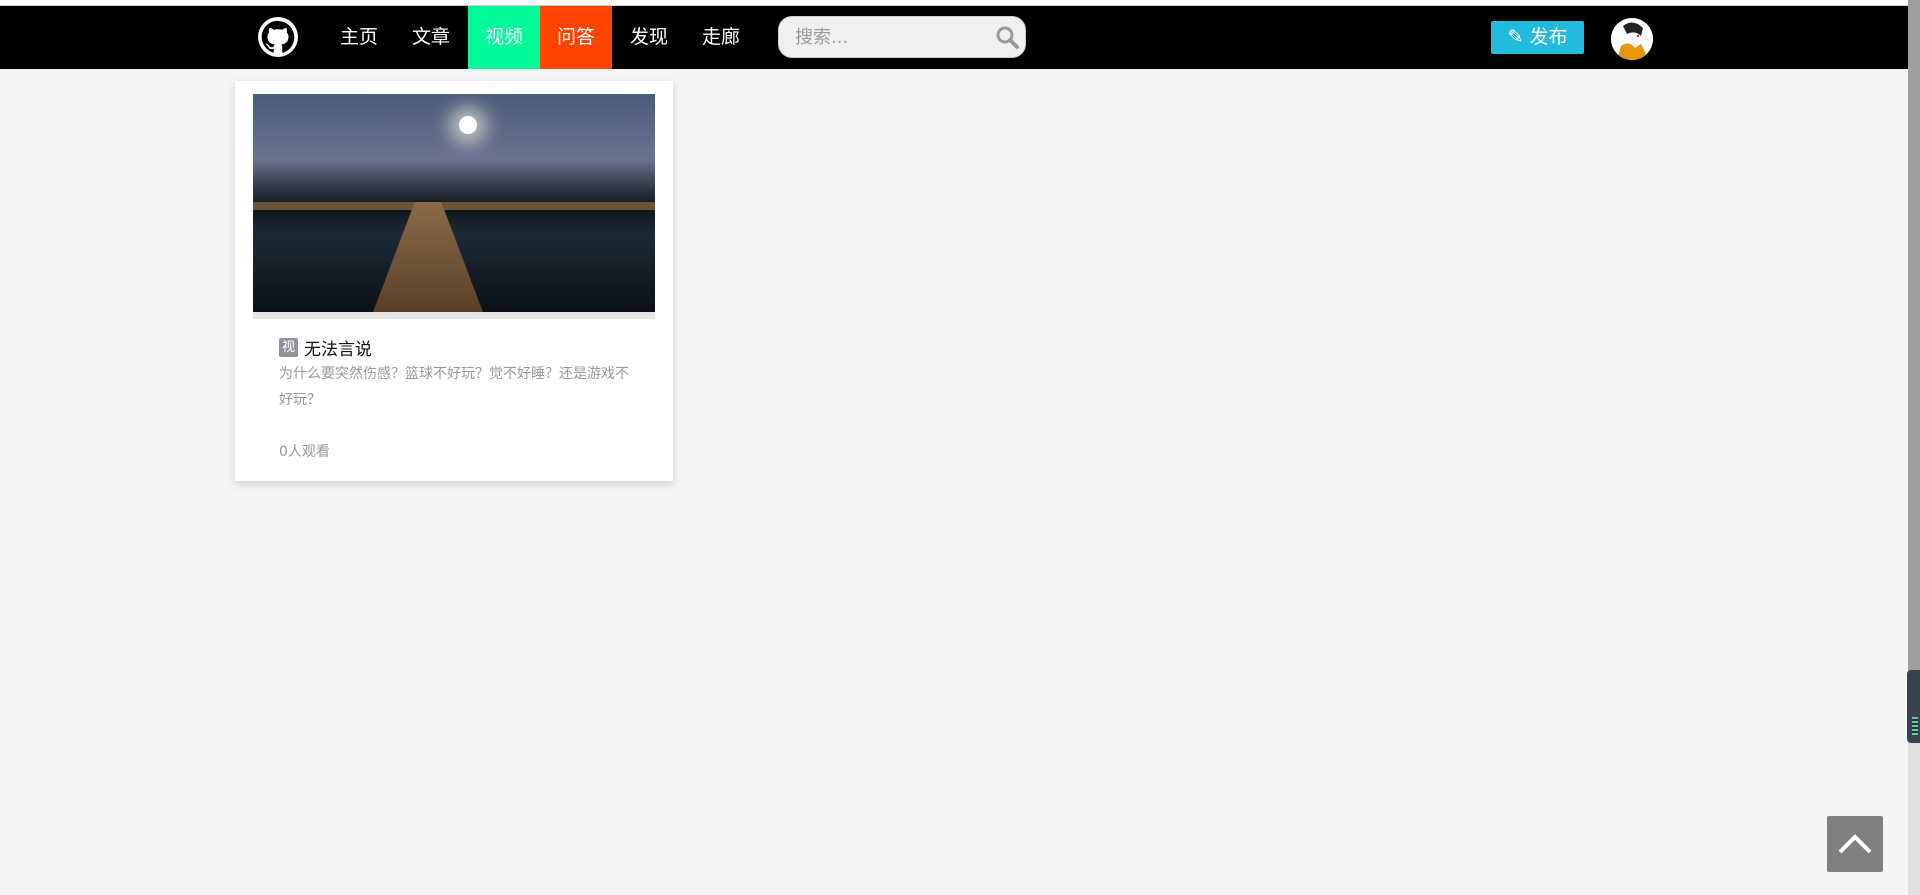 This screenshot has height=895, width=1920. I want to click on nav-discover: 发现, so click(649, 37).